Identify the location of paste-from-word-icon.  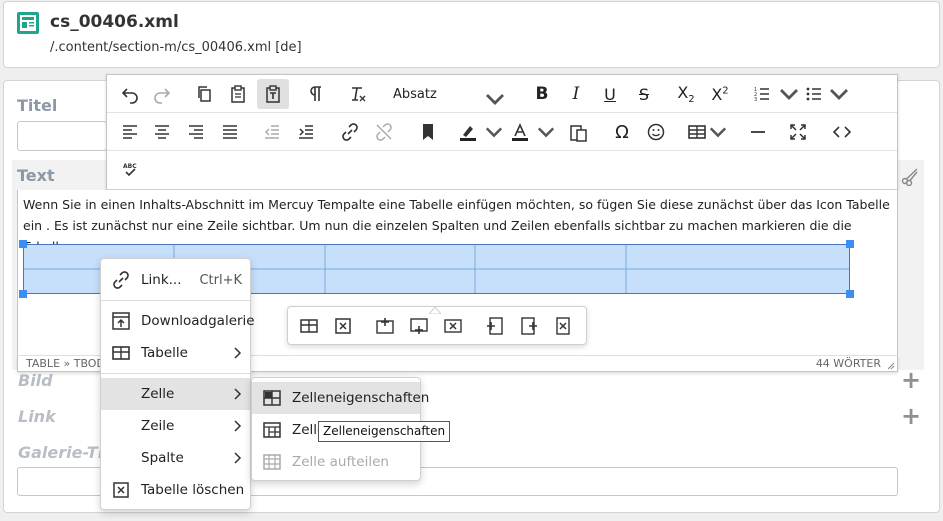
(578, 132).